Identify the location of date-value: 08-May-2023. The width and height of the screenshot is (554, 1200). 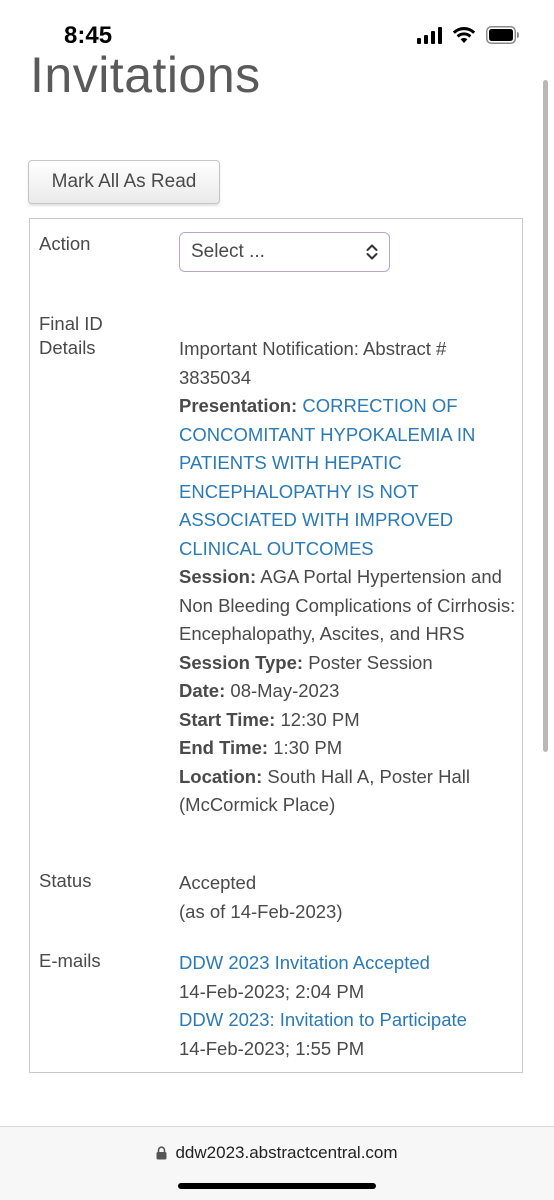
(285, 690).